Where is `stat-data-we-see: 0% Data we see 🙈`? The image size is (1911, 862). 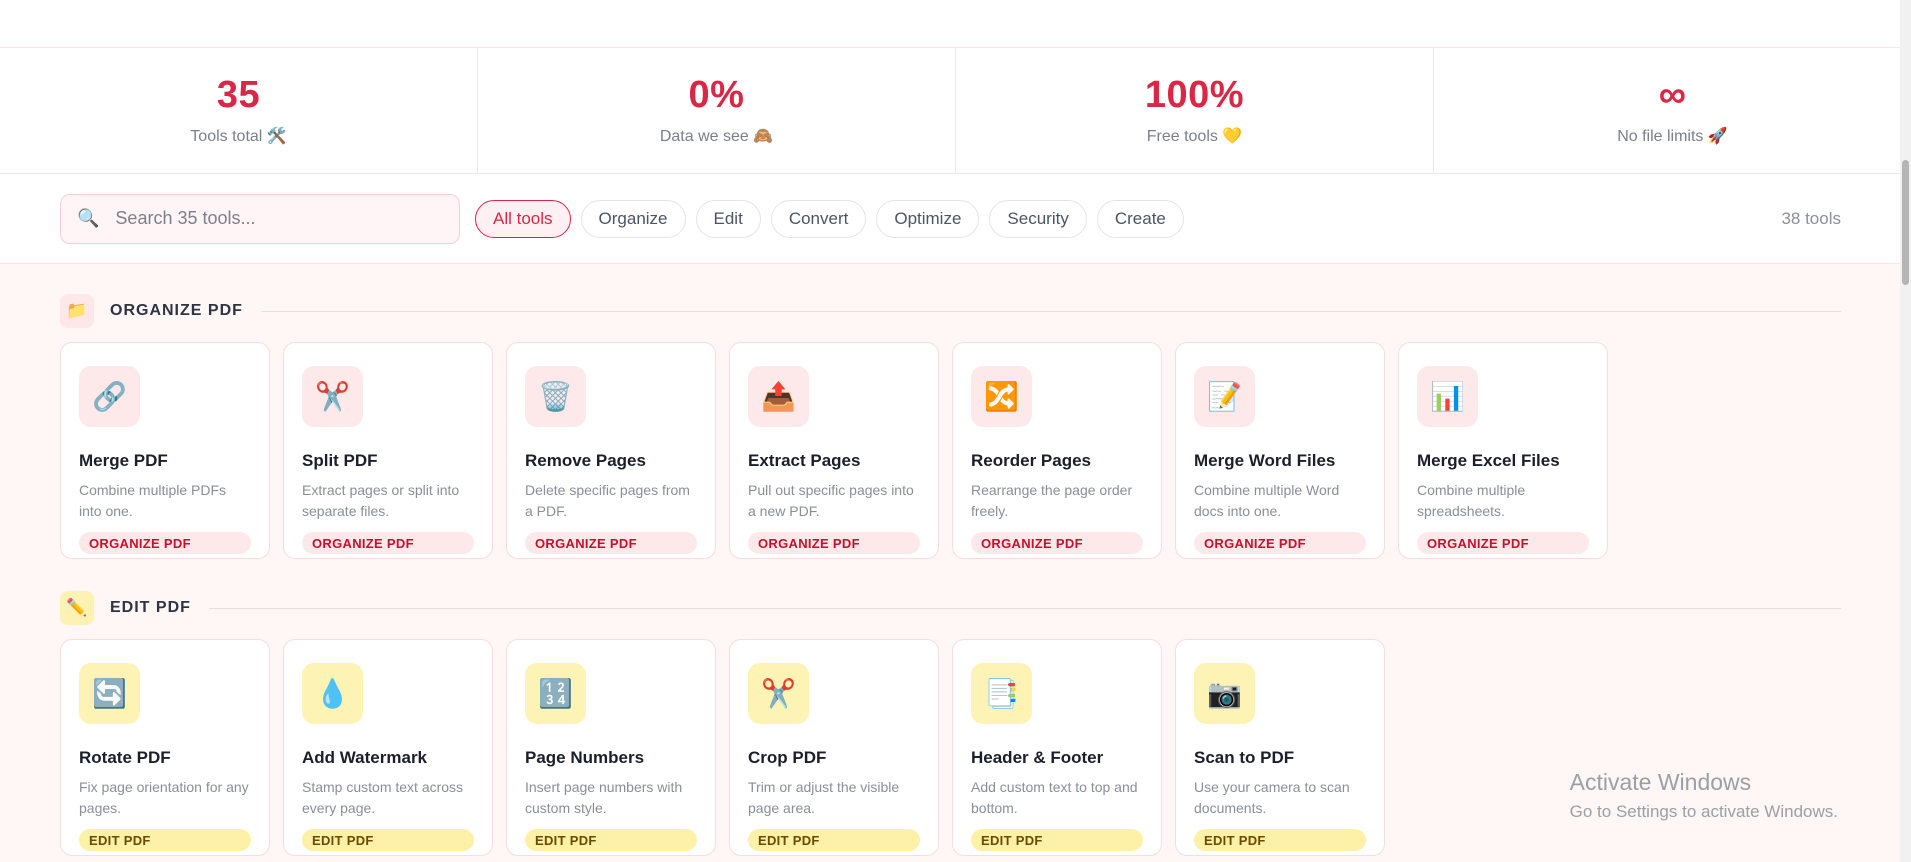
stat-data-we-see: 0% Data we see 🙈 is located at coordinates (717, 110).